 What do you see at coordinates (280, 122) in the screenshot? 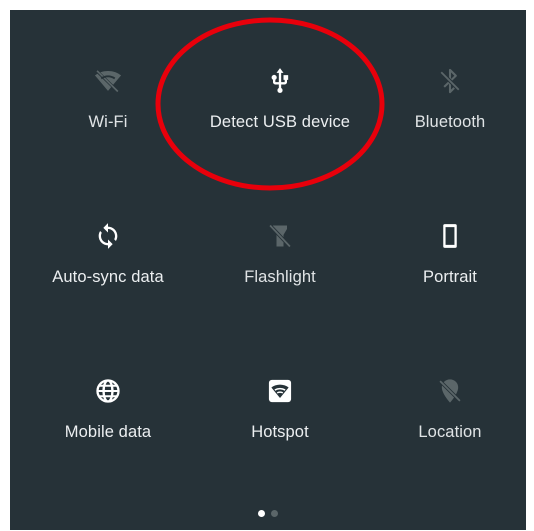
I see `tile-label: Detect USB device` at bounding box center [280, 122].